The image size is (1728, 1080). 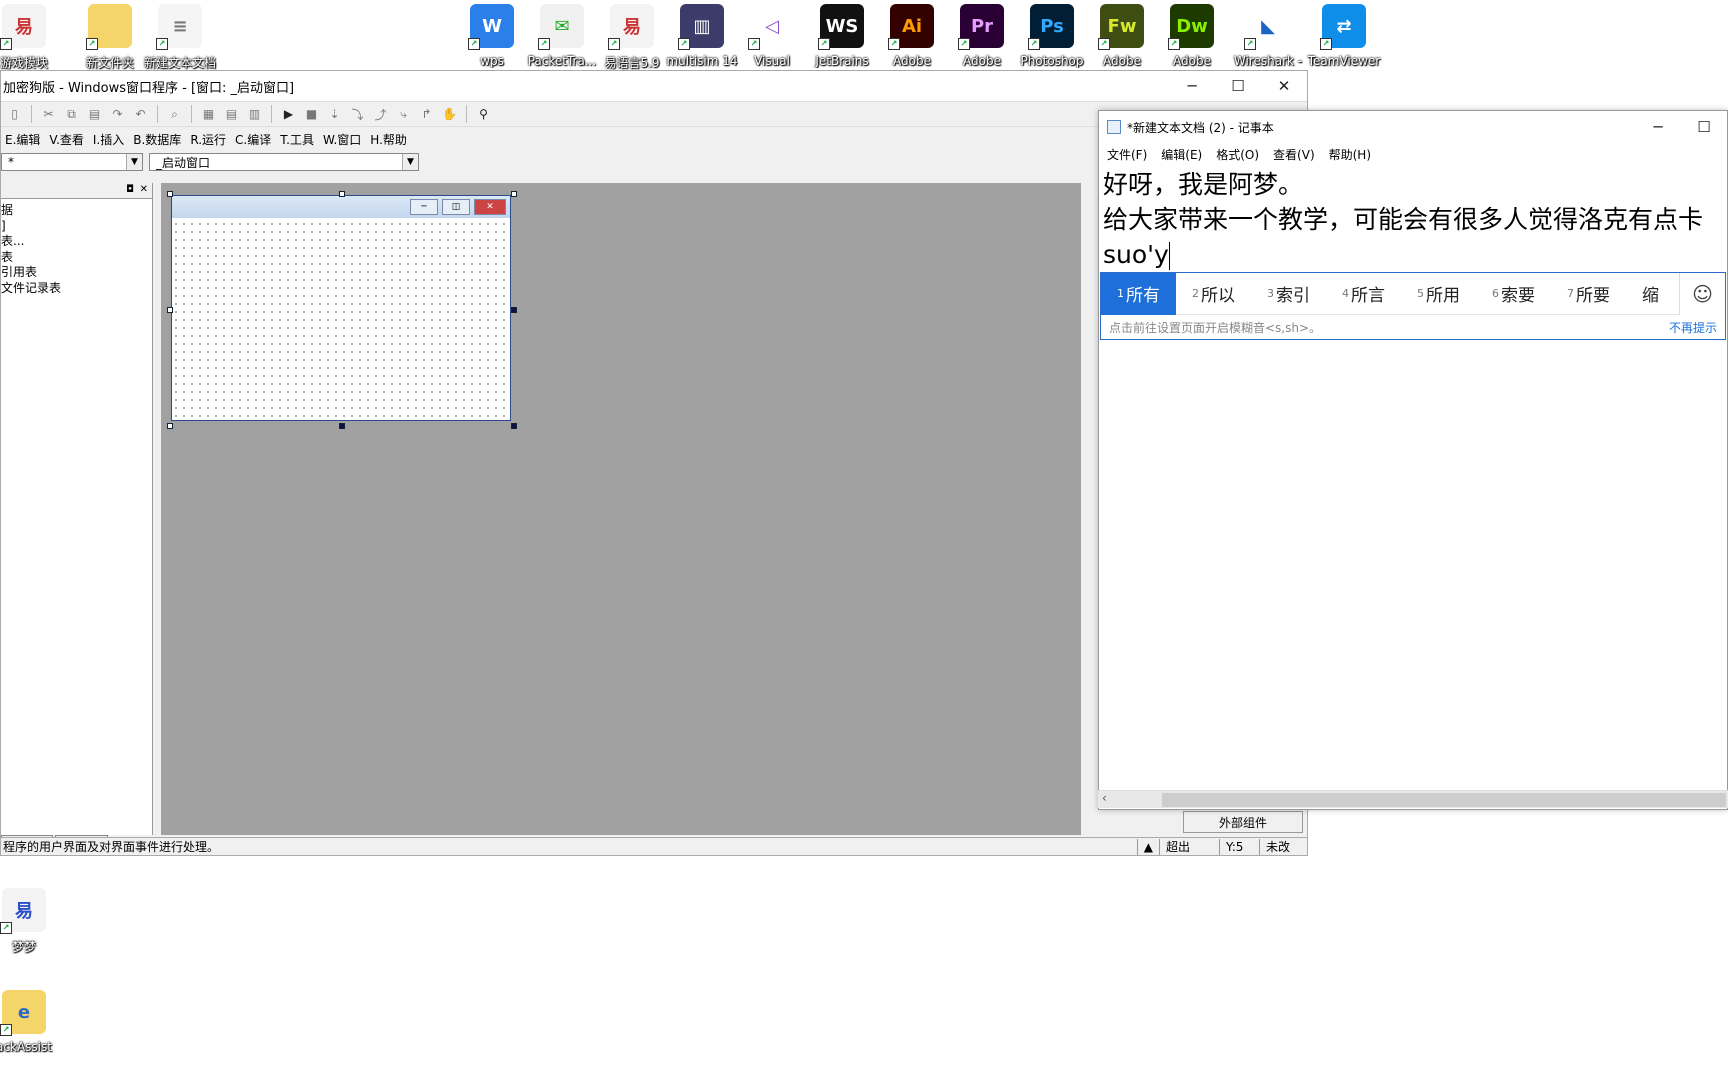 I want to click on copy-icon: ⧉, so click(x=71, y=114).